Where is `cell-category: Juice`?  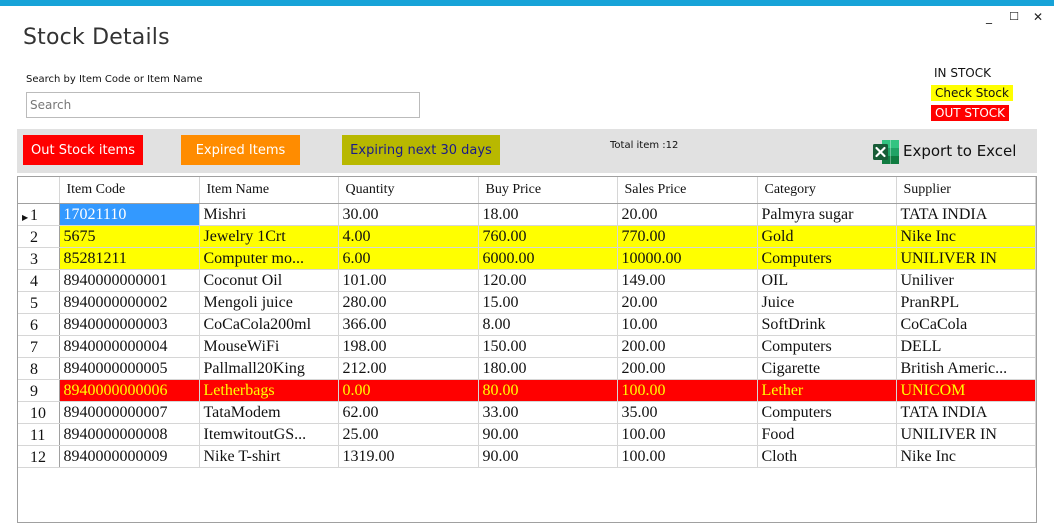
cell-category: Juice is located at coordinates (827, 302).